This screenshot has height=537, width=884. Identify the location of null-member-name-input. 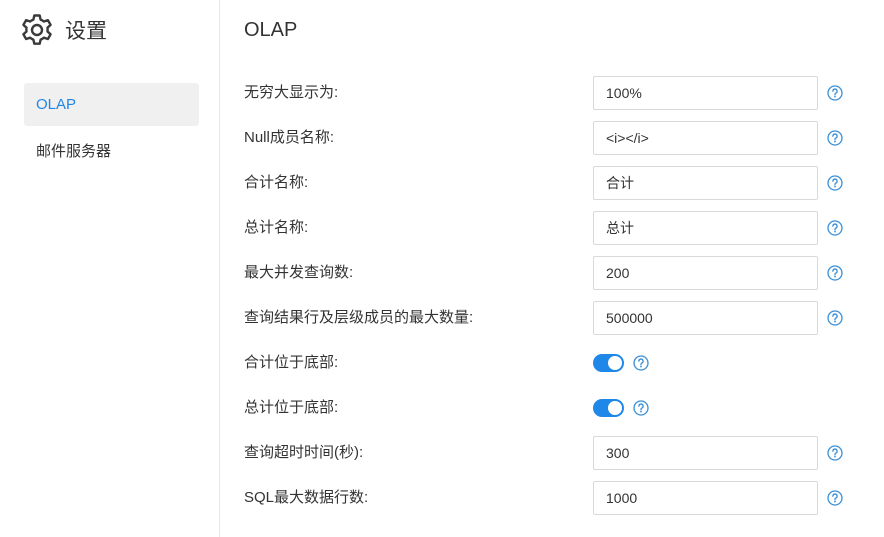
(705, 138).